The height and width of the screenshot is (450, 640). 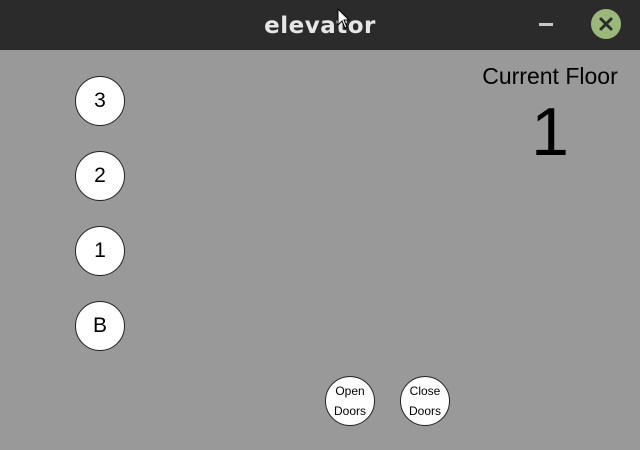 What do you see at coordinates (350, 391) in the screenshot?
I see `open-doors-label-line1: Open` at bounding box center [350, 391].